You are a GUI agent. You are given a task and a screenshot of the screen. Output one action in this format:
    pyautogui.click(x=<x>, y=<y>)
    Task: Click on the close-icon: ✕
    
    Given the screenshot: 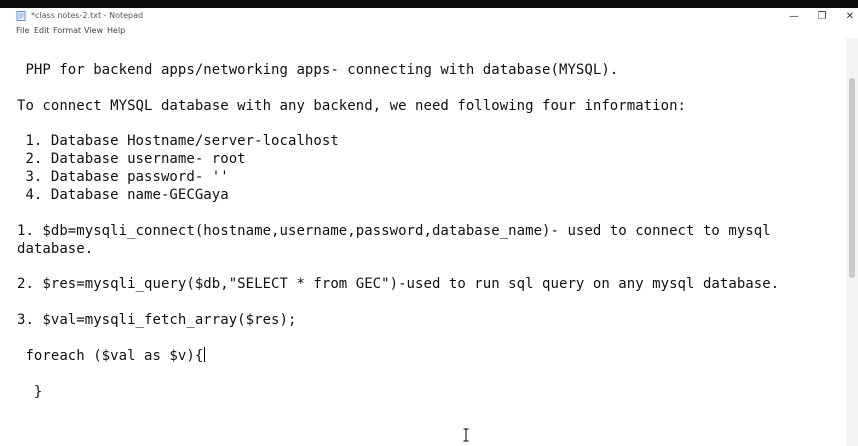 What is the action you would take?
    pyautogui.click(x=850, y=16)
    